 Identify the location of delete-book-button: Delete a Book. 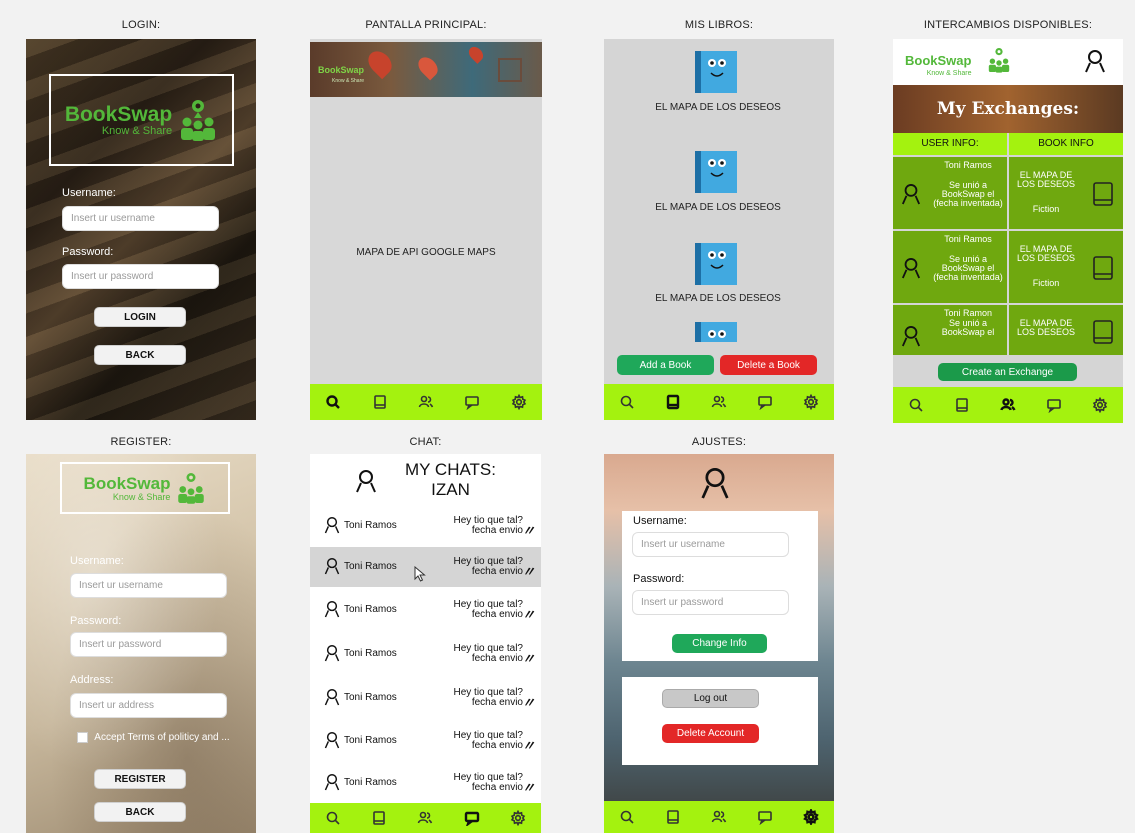
(768, 365).